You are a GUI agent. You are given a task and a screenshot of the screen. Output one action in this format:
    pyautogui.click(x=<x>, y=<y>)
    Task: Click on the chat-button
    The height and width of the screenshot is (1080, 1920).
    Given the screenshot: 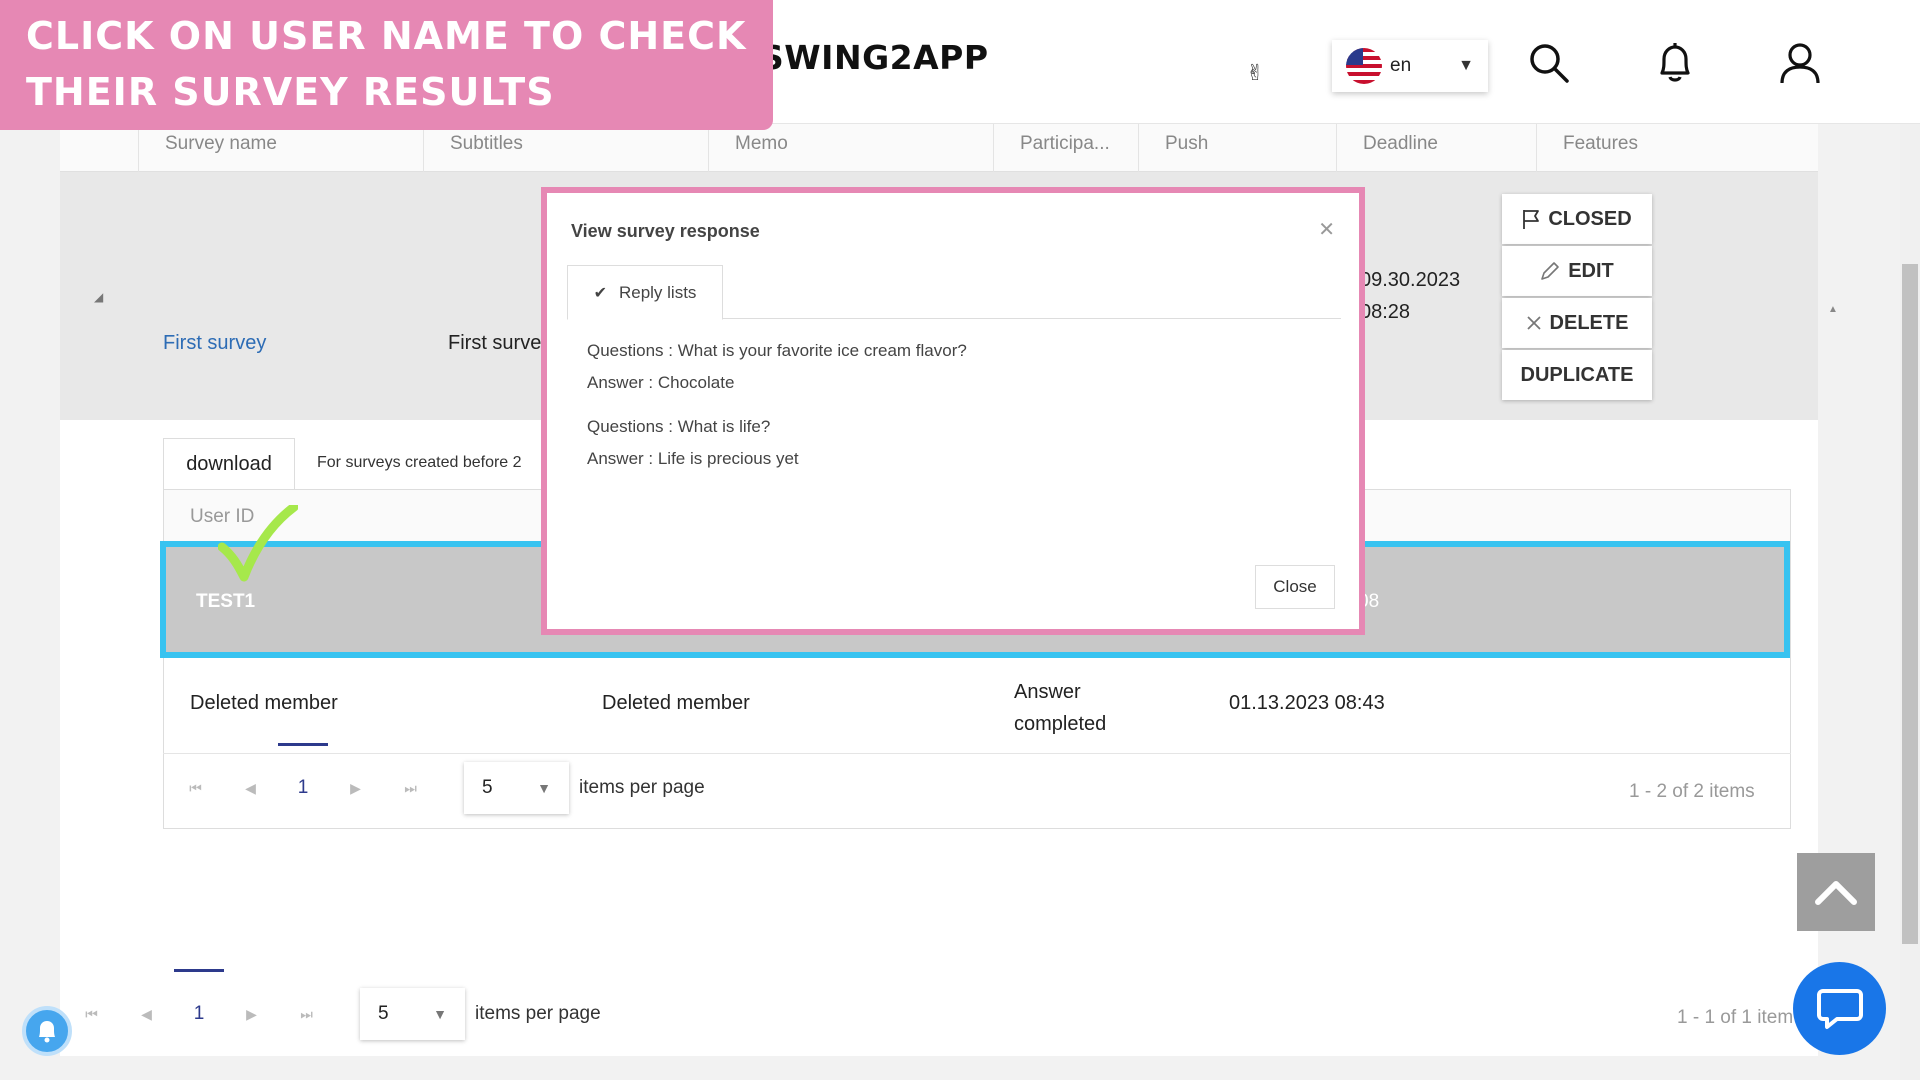 What is the action you would take?
    pyautogui.click(x=1839, y=1008)
    